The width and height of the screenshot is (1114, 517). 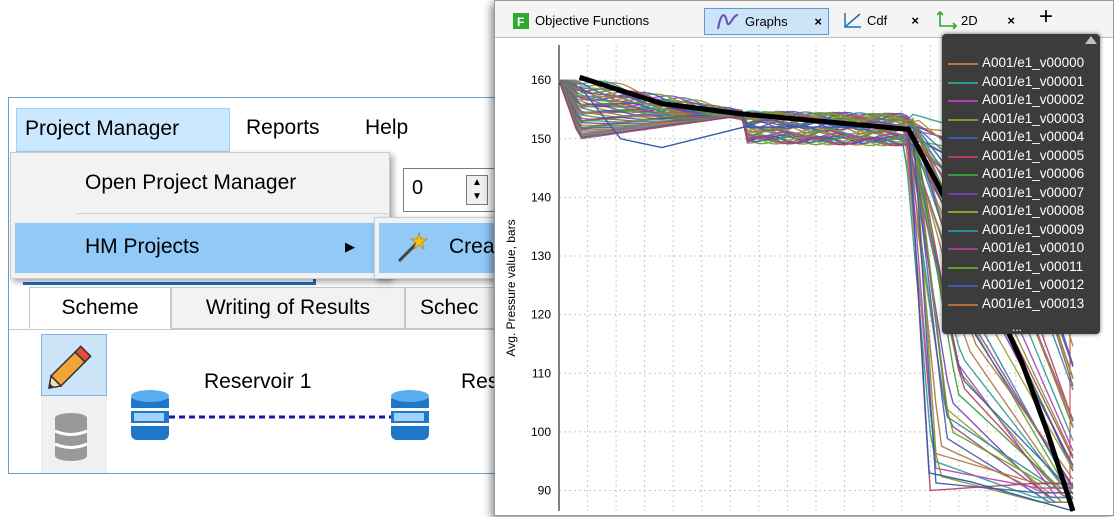 I want to click on legend-item: A001/e1_v00007, so click(x=1021, y=193).